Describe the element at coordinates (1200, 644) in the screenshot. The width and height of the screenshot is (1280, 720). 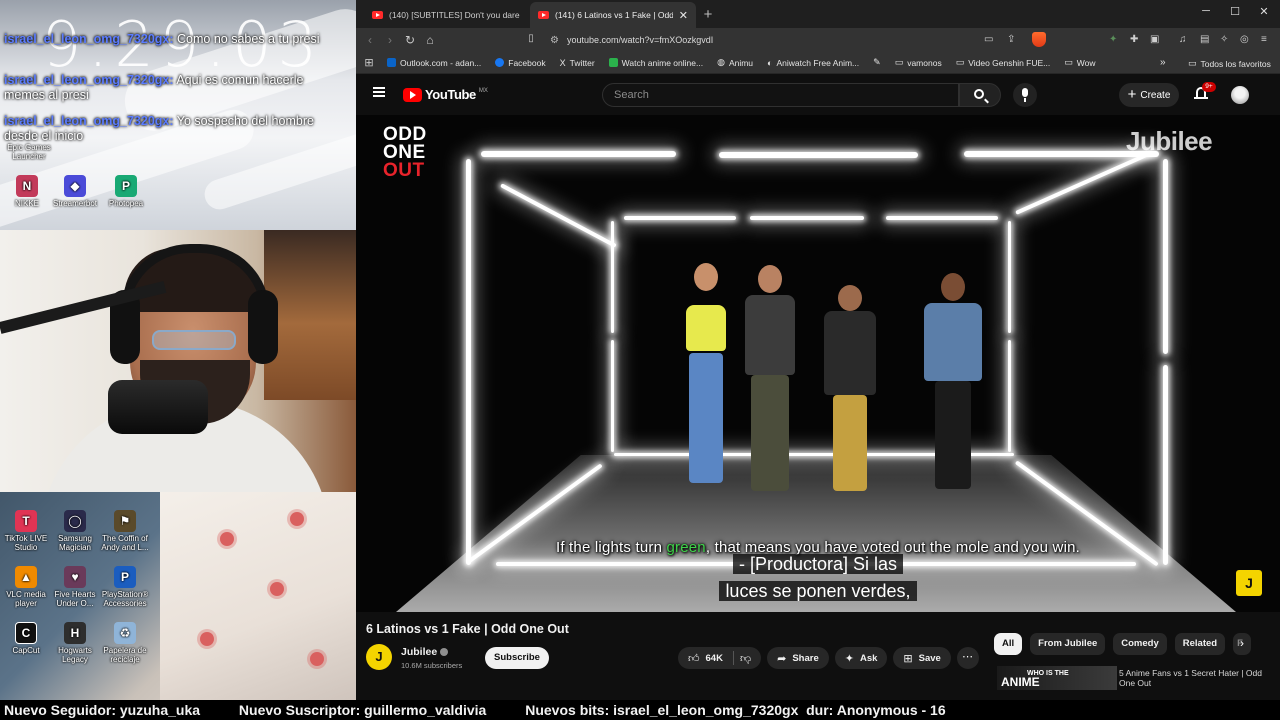
I see `chip-related: Related` at that location.